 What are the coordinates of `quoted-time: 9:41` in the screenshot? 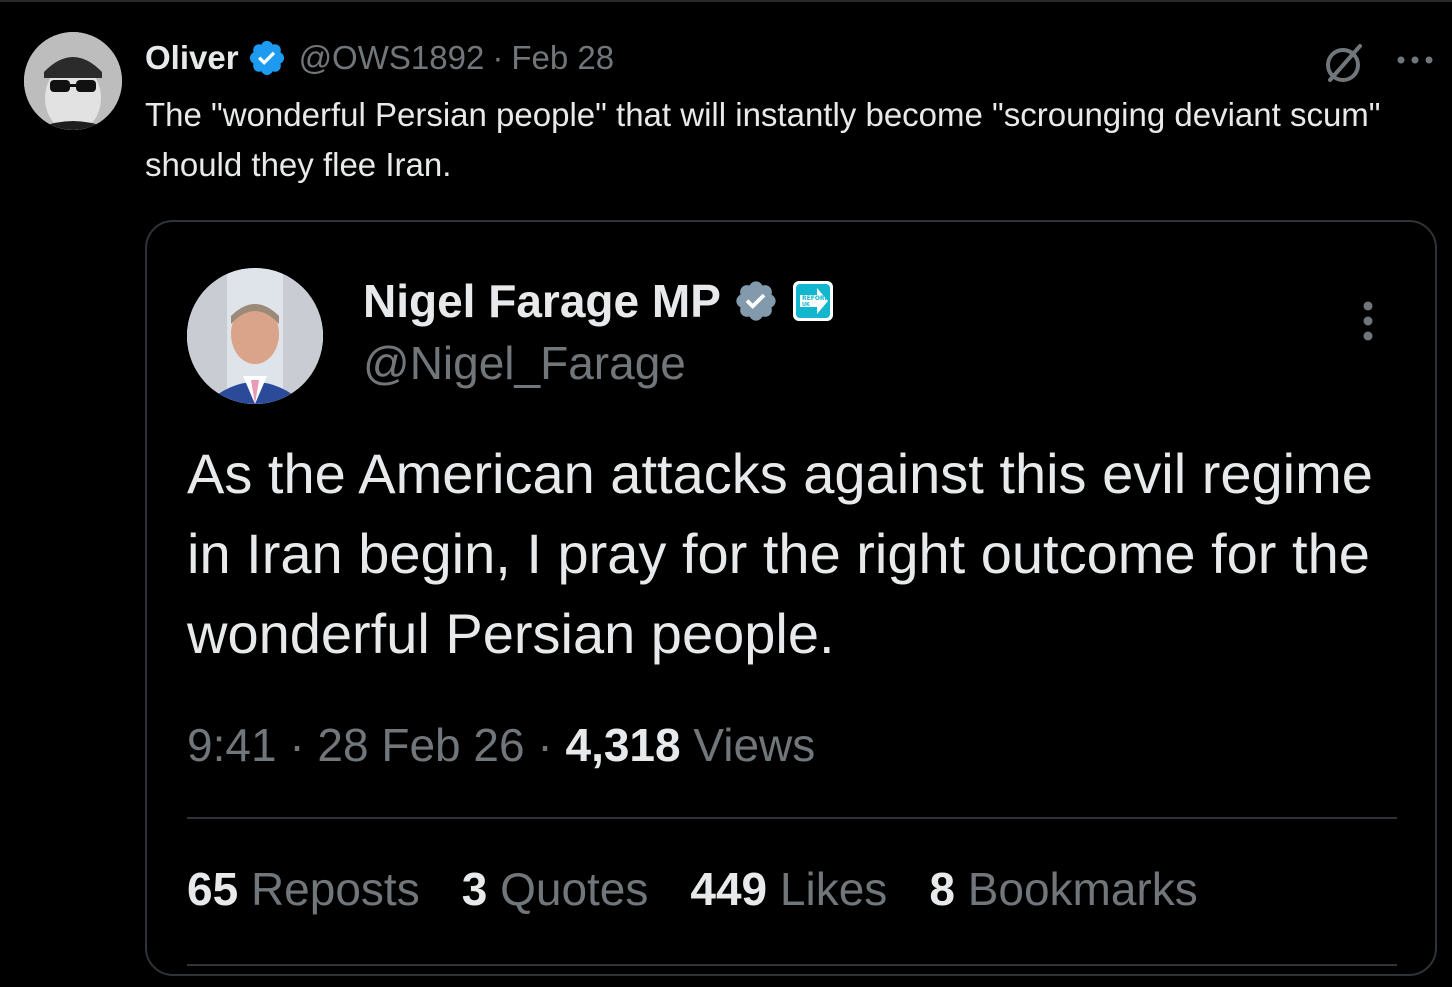 It's located at (232, 745).